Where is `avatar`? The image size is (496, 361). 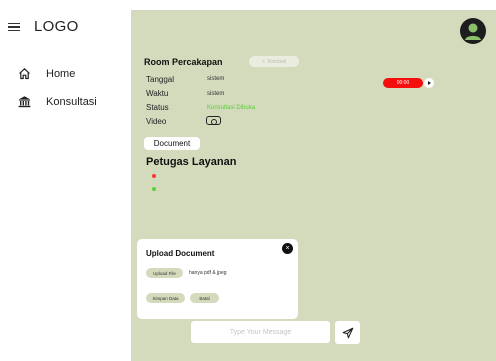 avatar is located at coordinates (473, 31).